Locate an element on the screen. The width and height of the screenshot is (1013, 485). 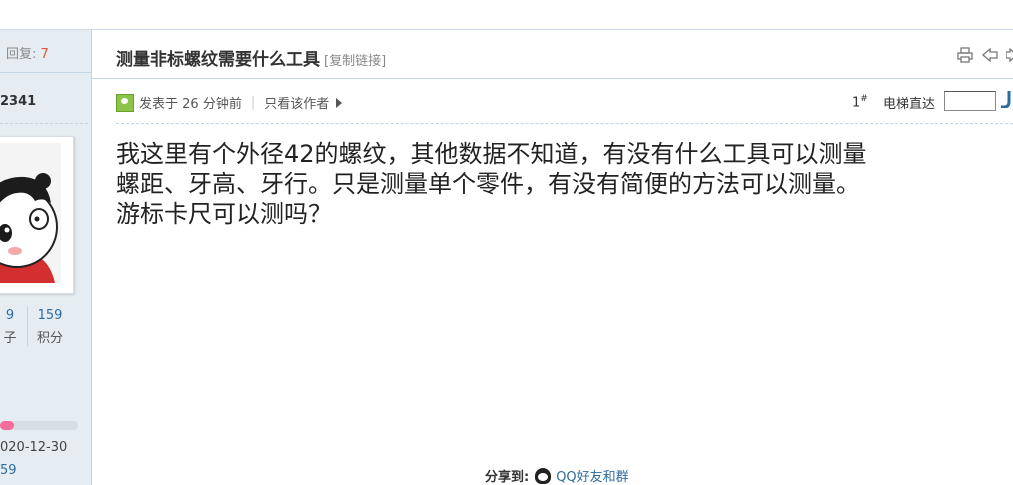
post-meta: 发表于 26 分钟前 | 只看该作者 is located at coordinates (229, 102).